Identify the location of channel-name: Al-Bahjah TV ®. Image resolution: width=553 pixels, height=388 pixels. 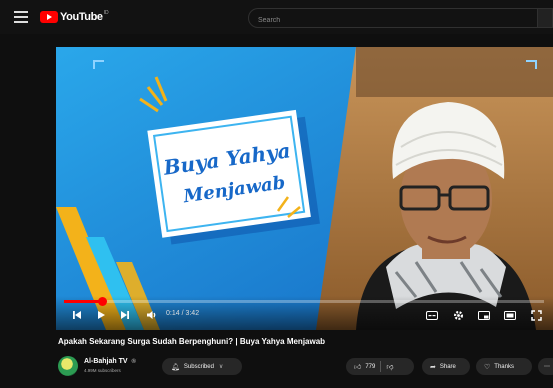
(110, 361).